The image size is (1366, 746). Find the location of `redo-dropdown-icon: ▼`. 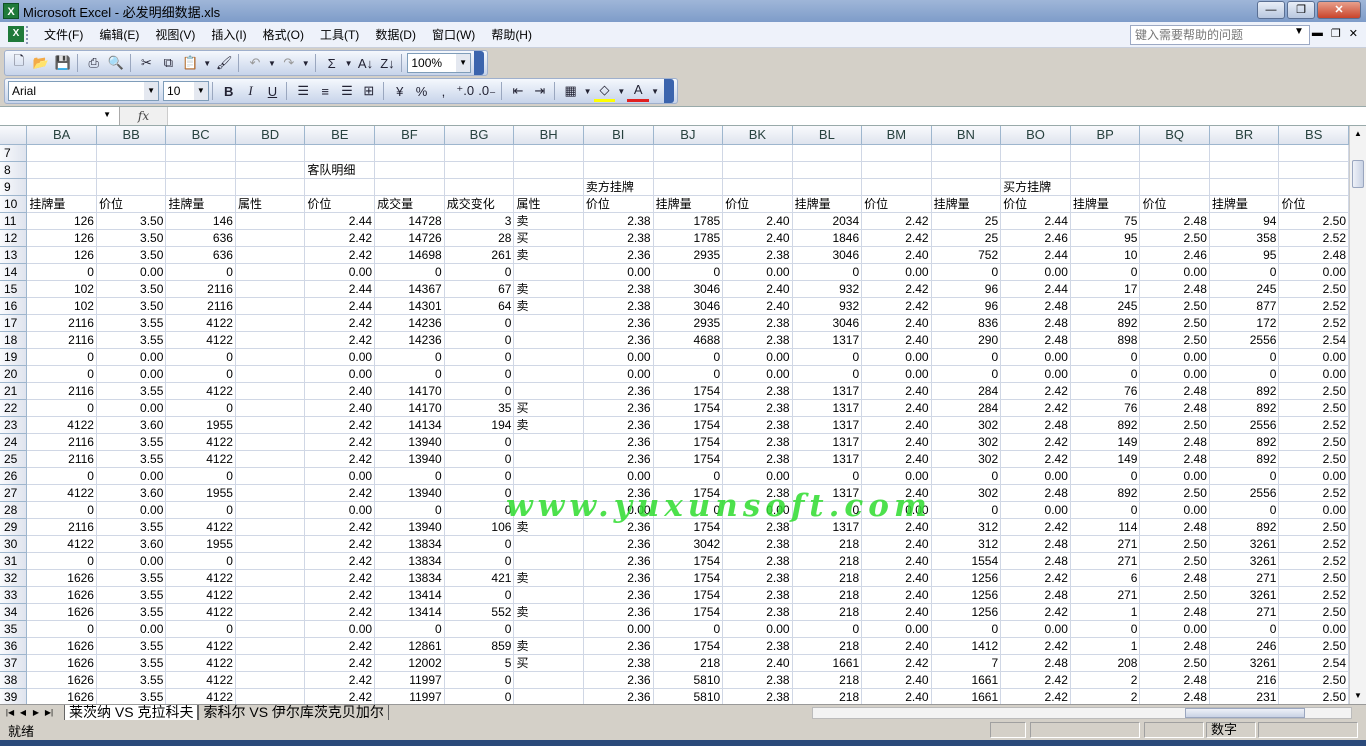

redo-dropdown-icon: ▼ is located at coordinates (306, 63).